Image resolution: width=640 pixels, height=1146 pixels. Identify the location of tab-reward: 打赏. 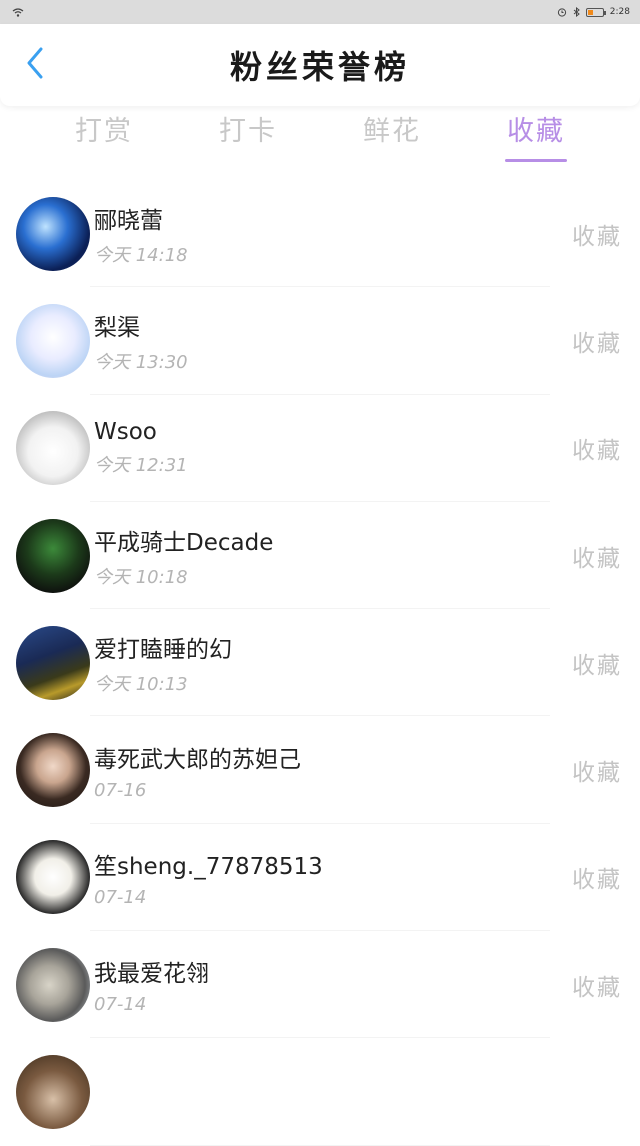
(104, 137).